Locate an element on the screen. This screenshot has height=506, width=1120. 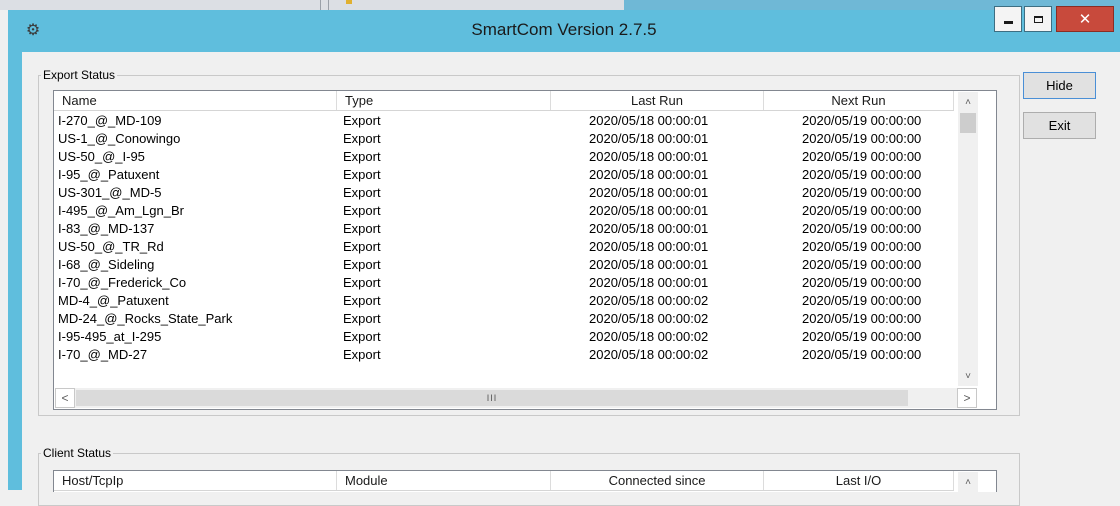
cell-name: US-50_@_TR_Rd is located at coordinates (111, 246).